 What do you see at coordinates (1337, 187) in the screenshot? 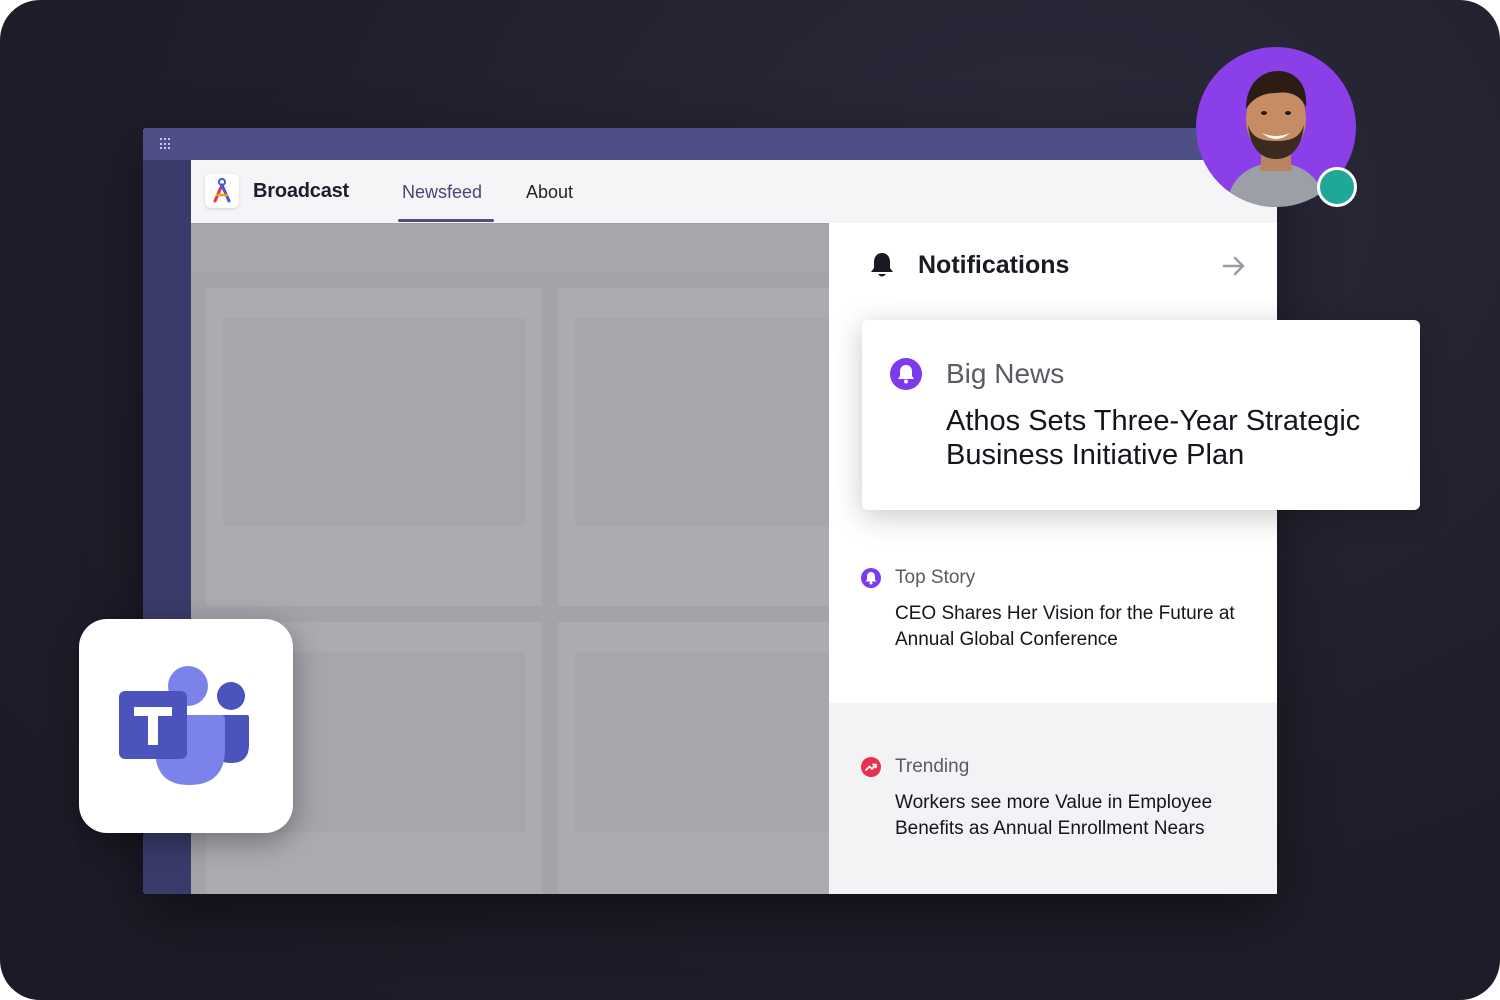
I see `online-status-indicator` at bounding box center [1337, 187].